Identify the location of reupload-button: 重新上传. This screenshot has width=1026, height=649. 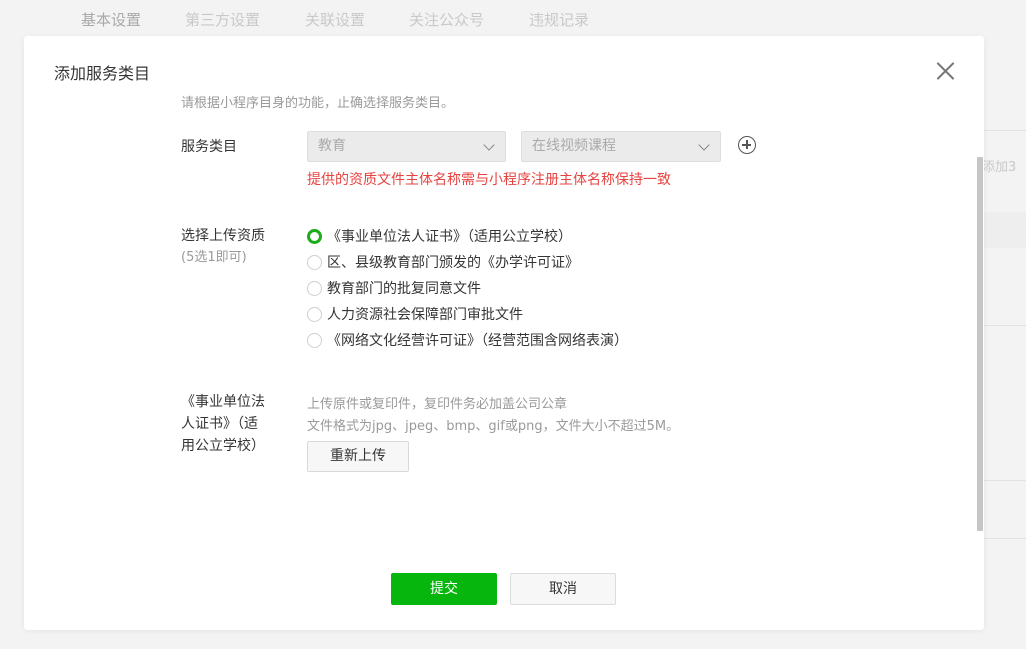
(358, 456).